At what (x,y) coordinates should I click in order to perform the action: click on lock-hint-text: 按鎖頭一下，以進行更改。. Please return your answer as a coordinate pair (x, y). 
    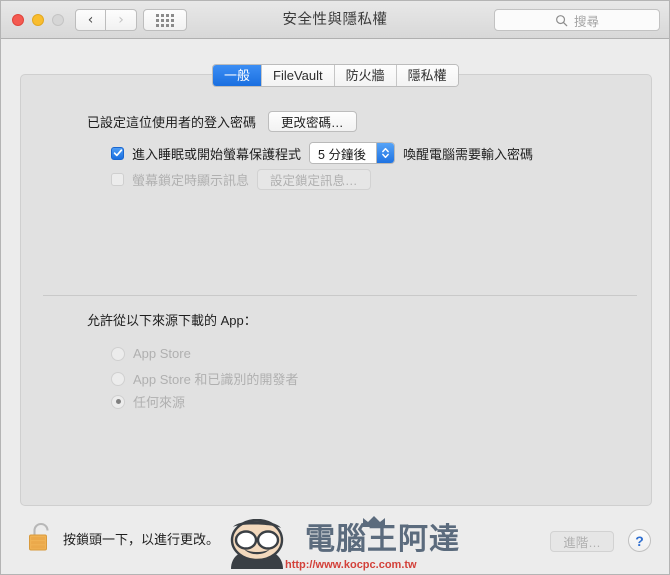
    Looking at the image, I should click on (141, 539).